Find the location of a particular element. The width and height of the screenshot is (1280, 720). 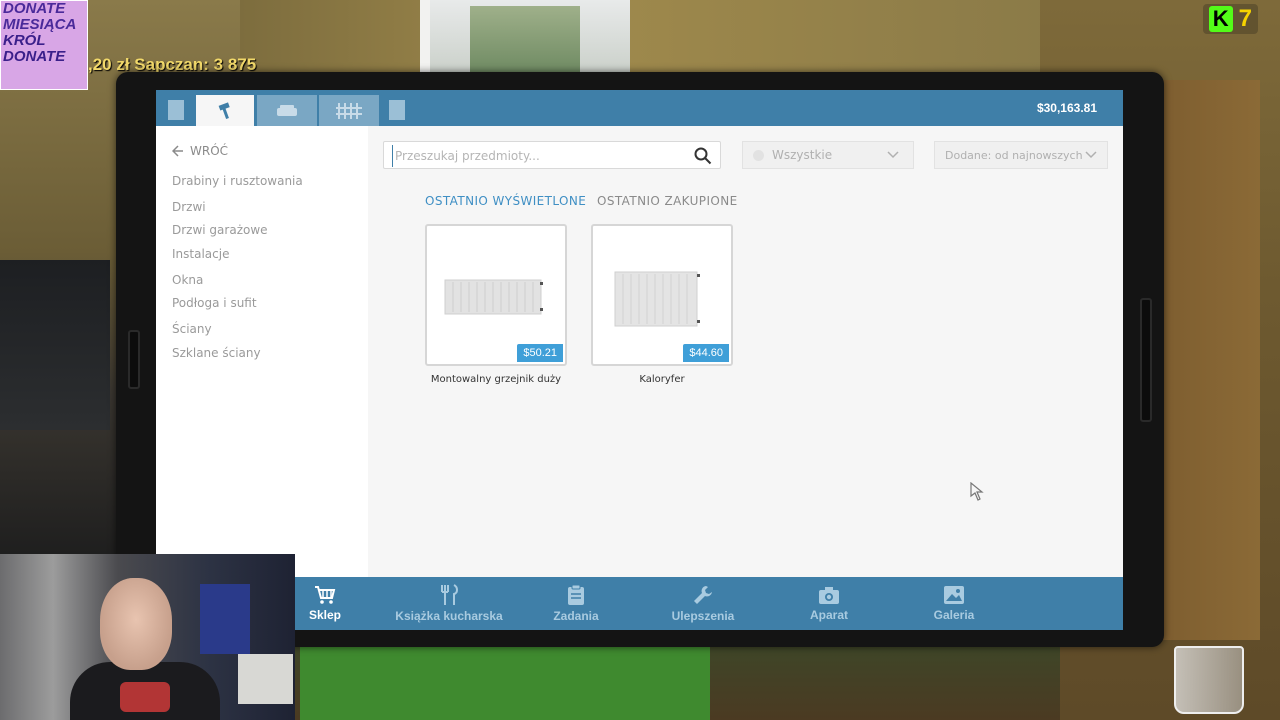

item-card: $44.60 is located at coordinates (662, 295).